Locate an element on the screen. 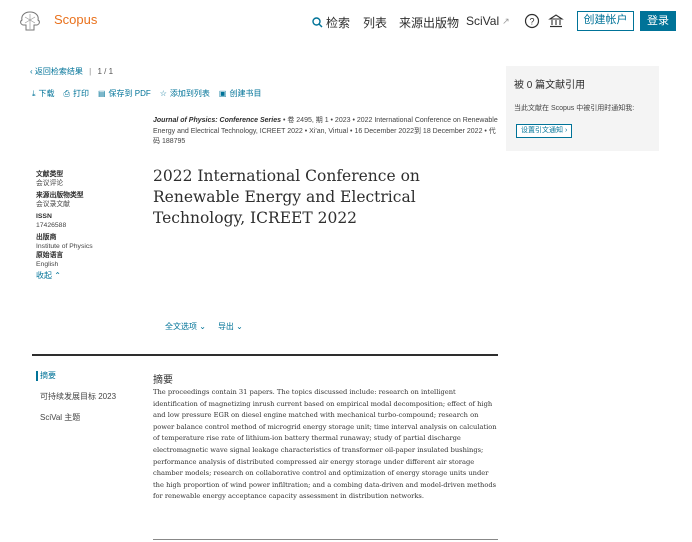 This screenshot has width=692, height=542. chevron-up-icon: ⌃ is located at coordinates (57, 275).